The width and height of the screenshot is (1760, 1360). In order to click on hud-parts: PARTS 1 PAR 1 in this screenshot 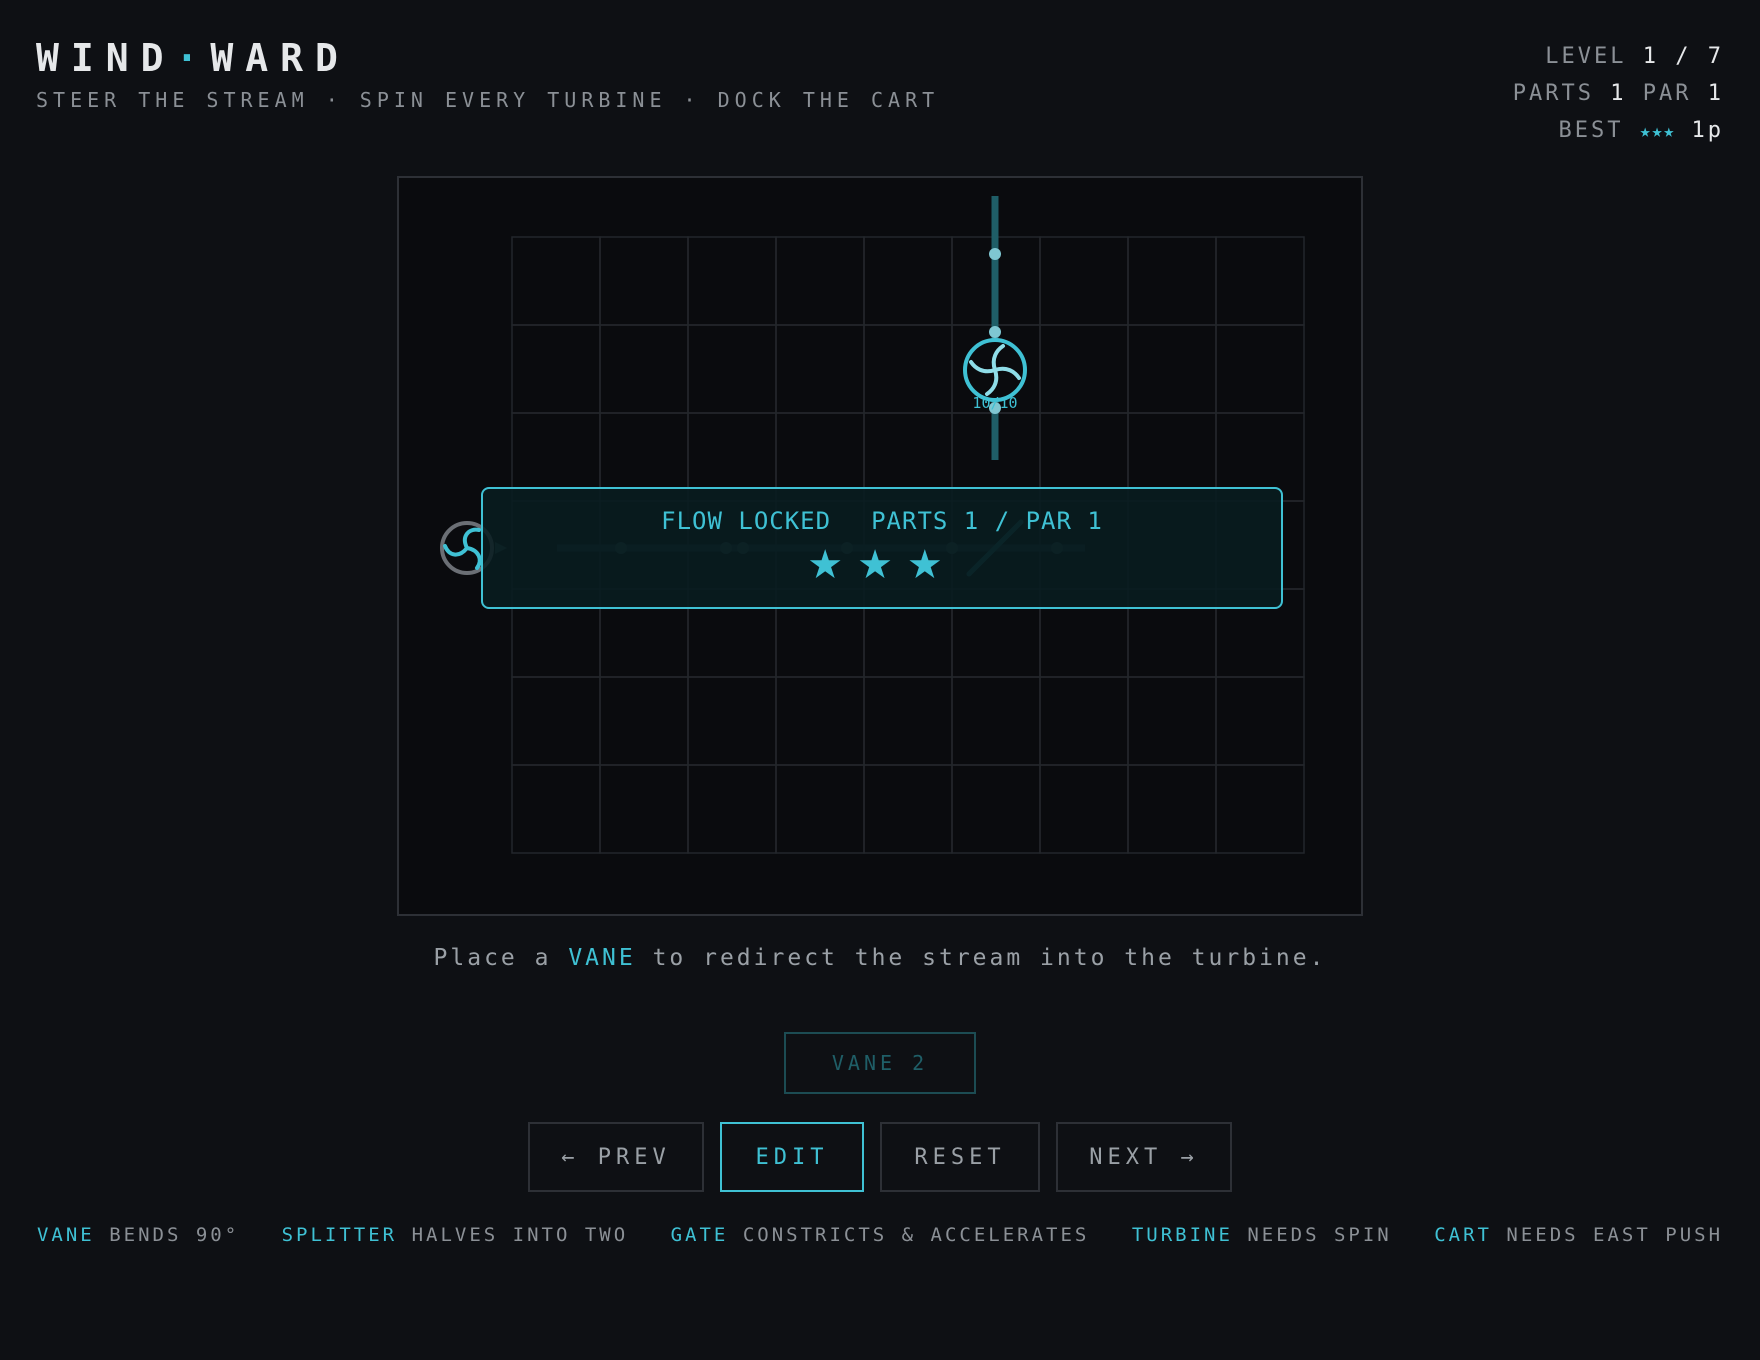, I will do `click(1618, 93)`.